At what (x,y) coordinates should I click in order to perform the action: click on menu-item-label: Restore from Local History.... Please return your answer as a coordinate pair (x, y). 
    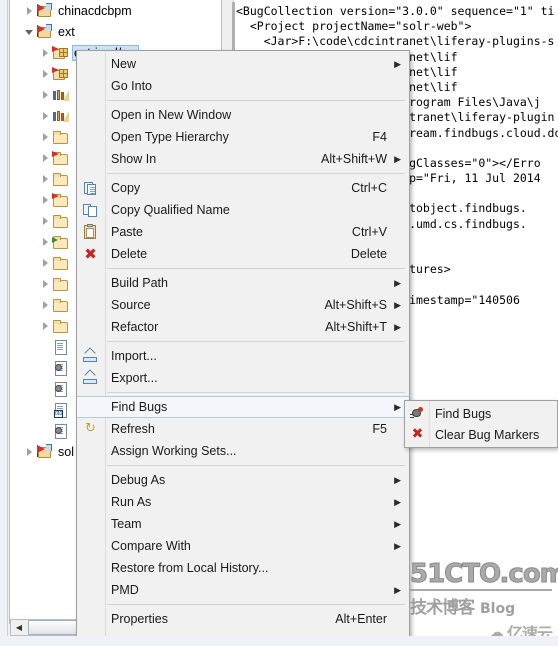
    Looking at the image, I should click on (190, 568).